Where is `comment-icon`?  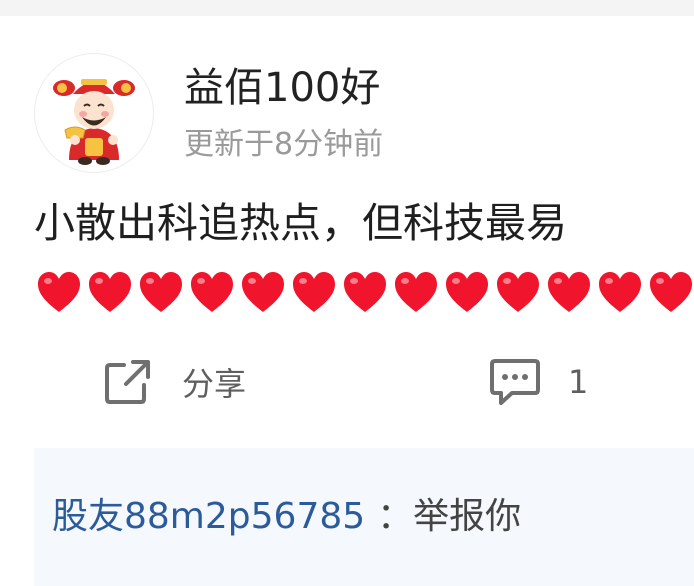 comment-icon is located at coordinates (515, 382).